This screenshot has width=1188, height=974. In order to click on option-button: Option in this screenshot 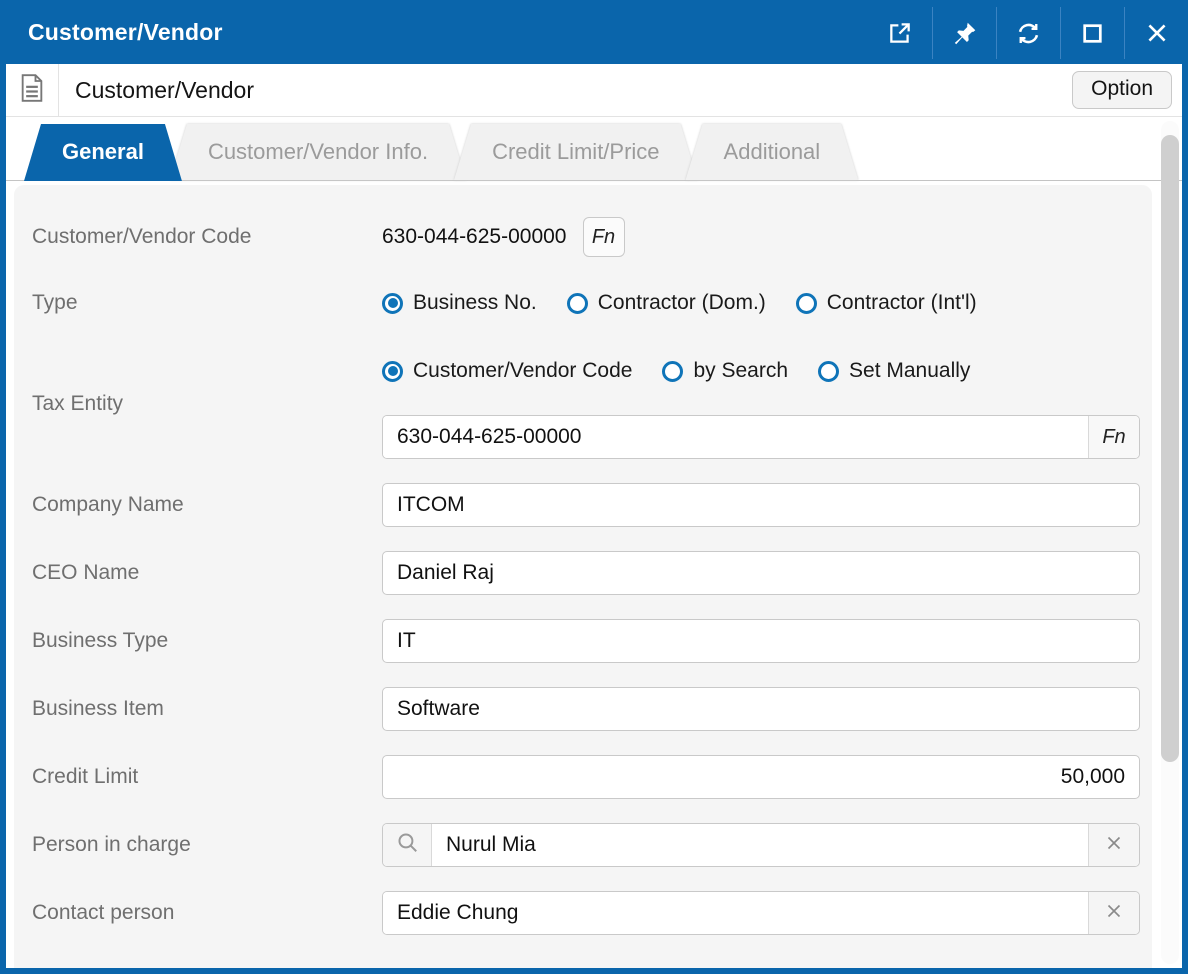, I will do `click(1122, 90)`.